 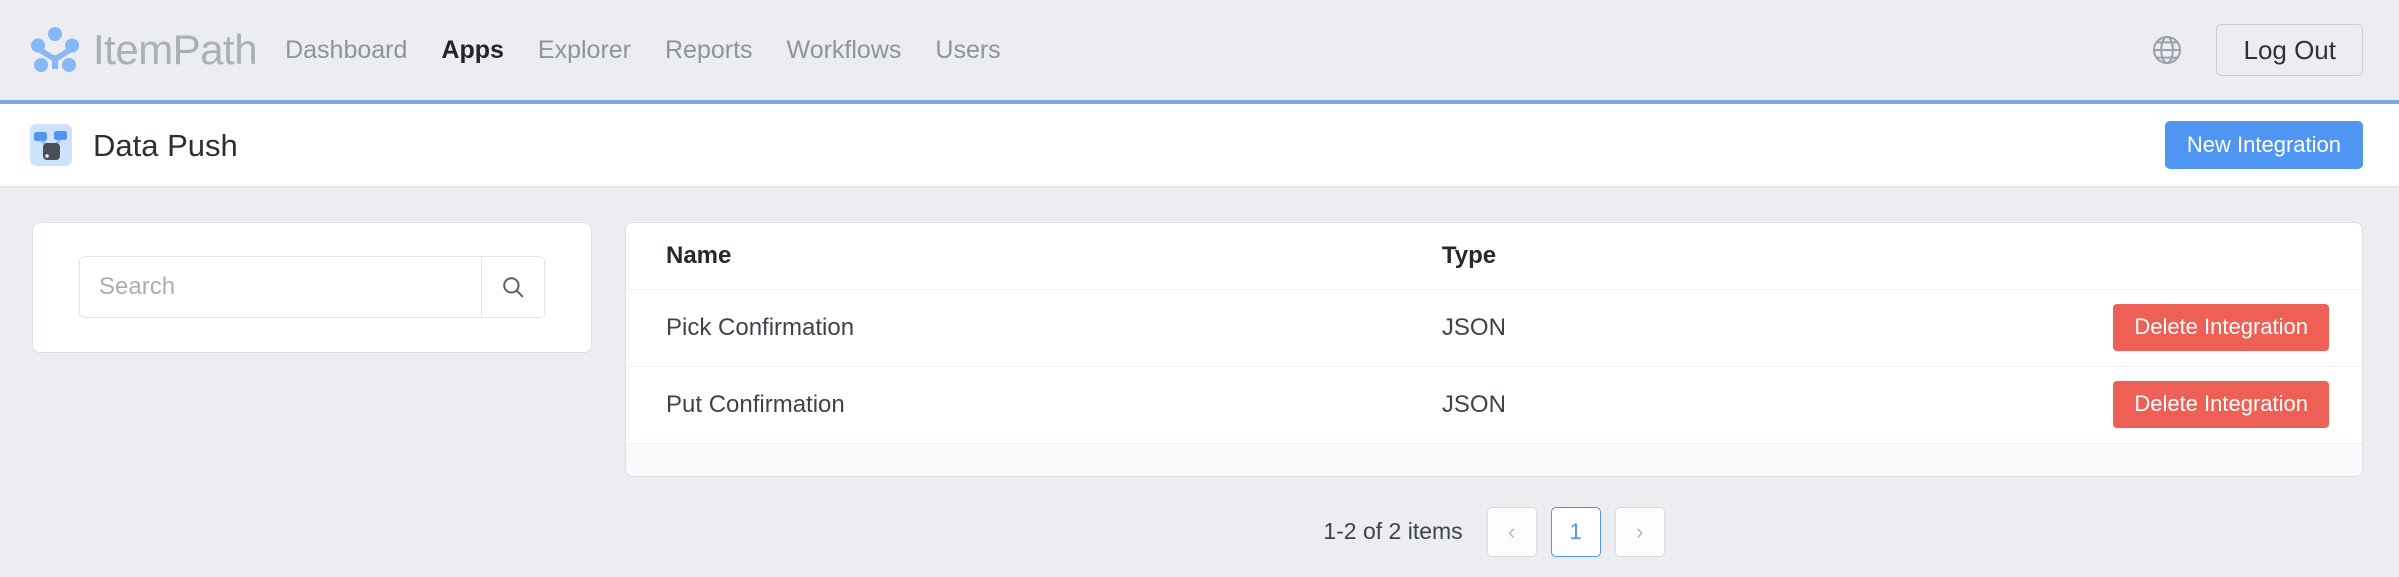 I want to click on nav-item-dashboard: Dashboard, so click(x=346, y=50).